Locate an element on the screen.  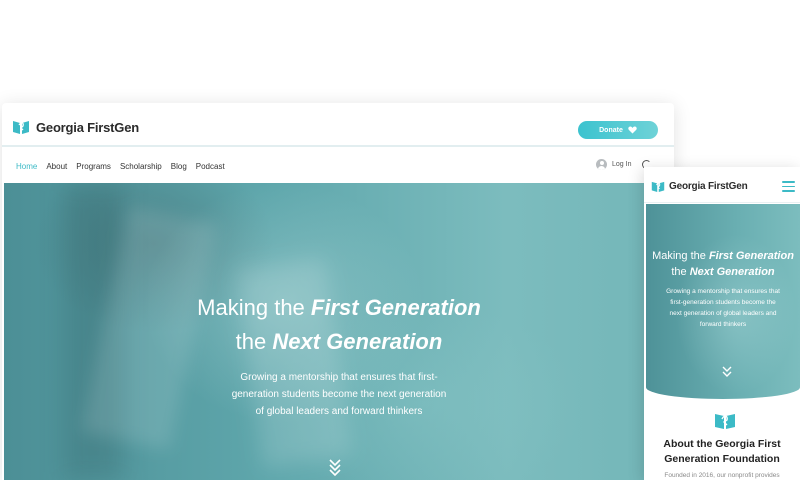
about-heading-line2: Generation Foundation is located at coordinates (722, 459).